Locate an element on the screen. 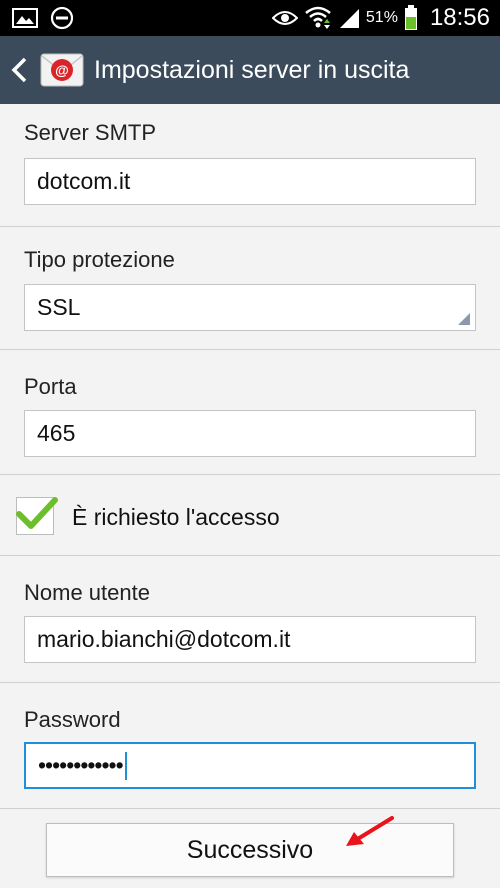  email-app-icon: @ is located at coordinates (62, 70).